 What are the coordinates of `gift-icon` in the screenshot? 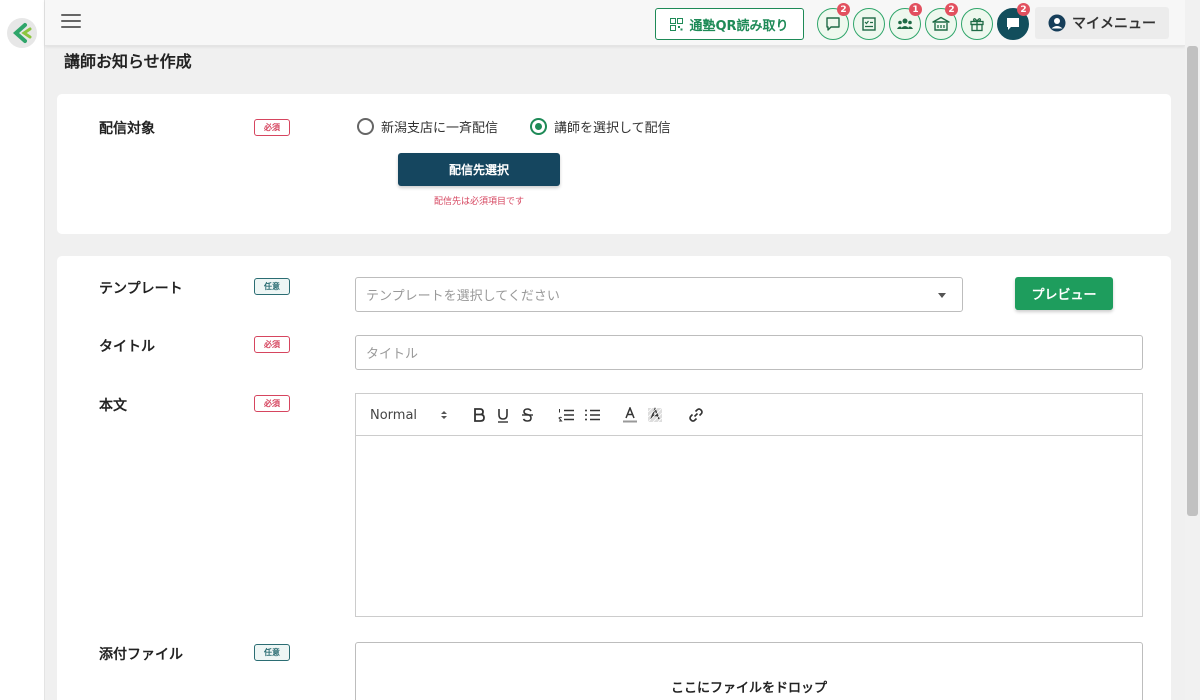 It's located at (977, 25).